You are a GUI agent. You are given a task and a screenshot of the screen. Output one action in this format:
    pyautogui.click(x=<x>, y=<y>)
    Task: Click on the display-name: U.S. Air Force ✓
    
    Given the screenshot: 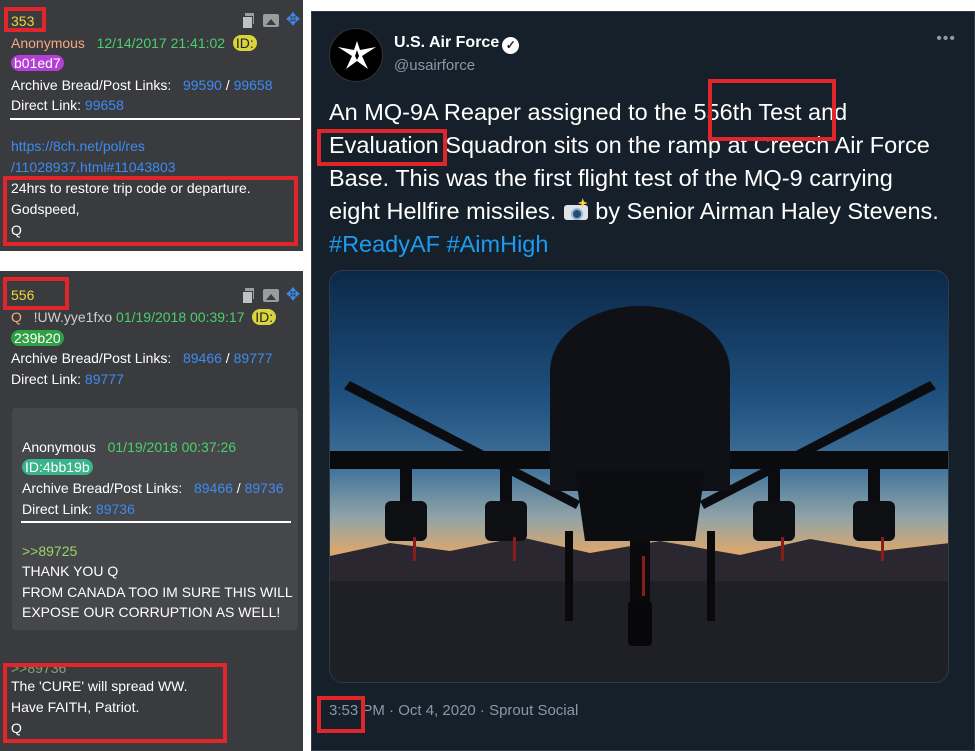 What is the action you would take?
    pyautogui.click(x=457, y=44)
    